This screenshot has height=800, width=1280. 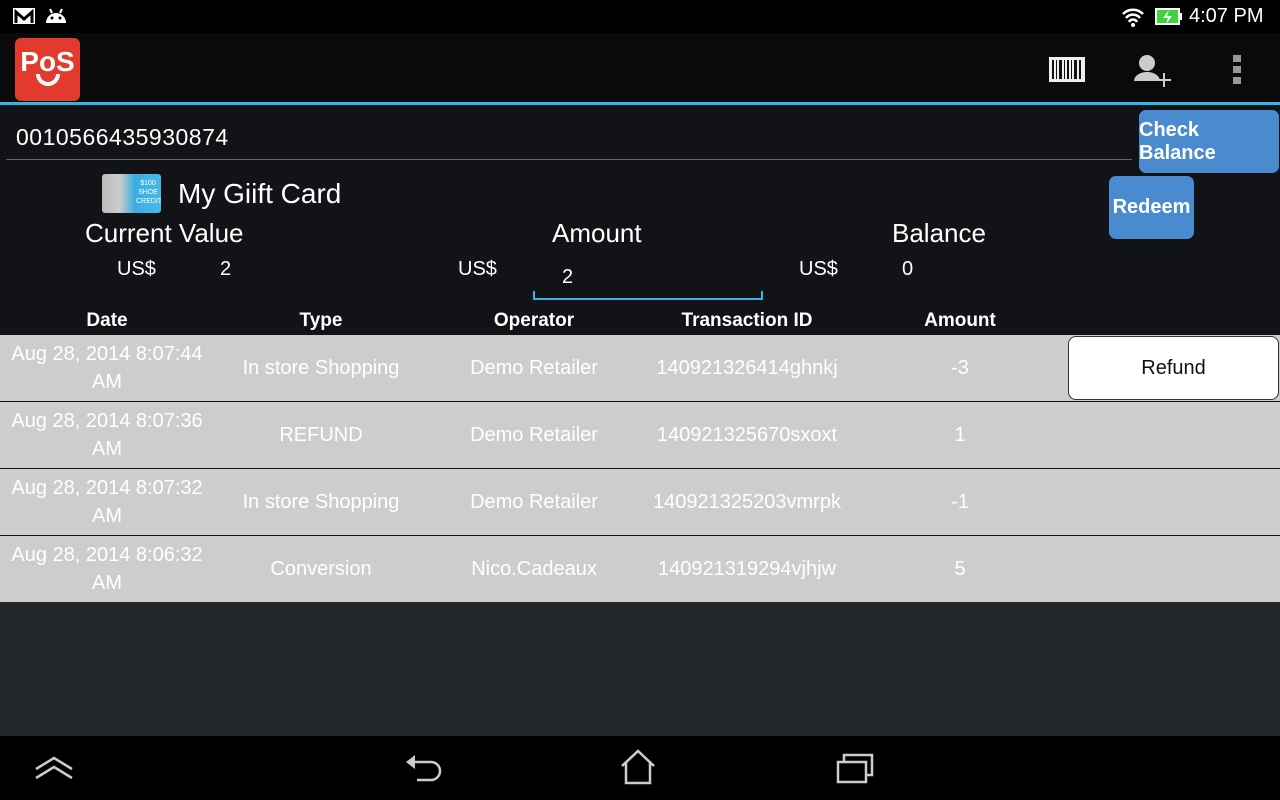 What do you see at coordinates (47, 61) in the screenshot?
I see `logo-text: PoS` at bounding box center [47, 61].